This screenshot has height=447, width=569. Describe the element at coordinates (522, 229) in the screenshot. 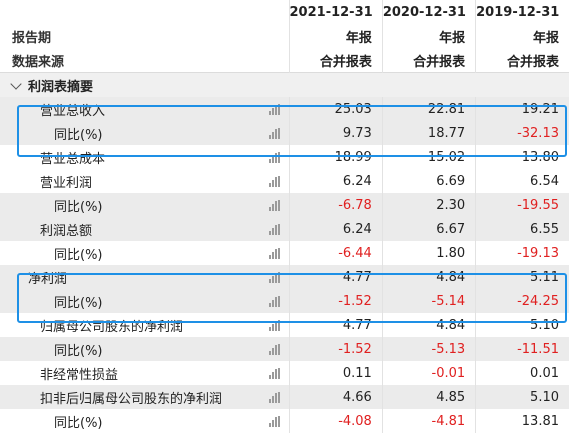

I see `cell-value: 6.55` at that location.